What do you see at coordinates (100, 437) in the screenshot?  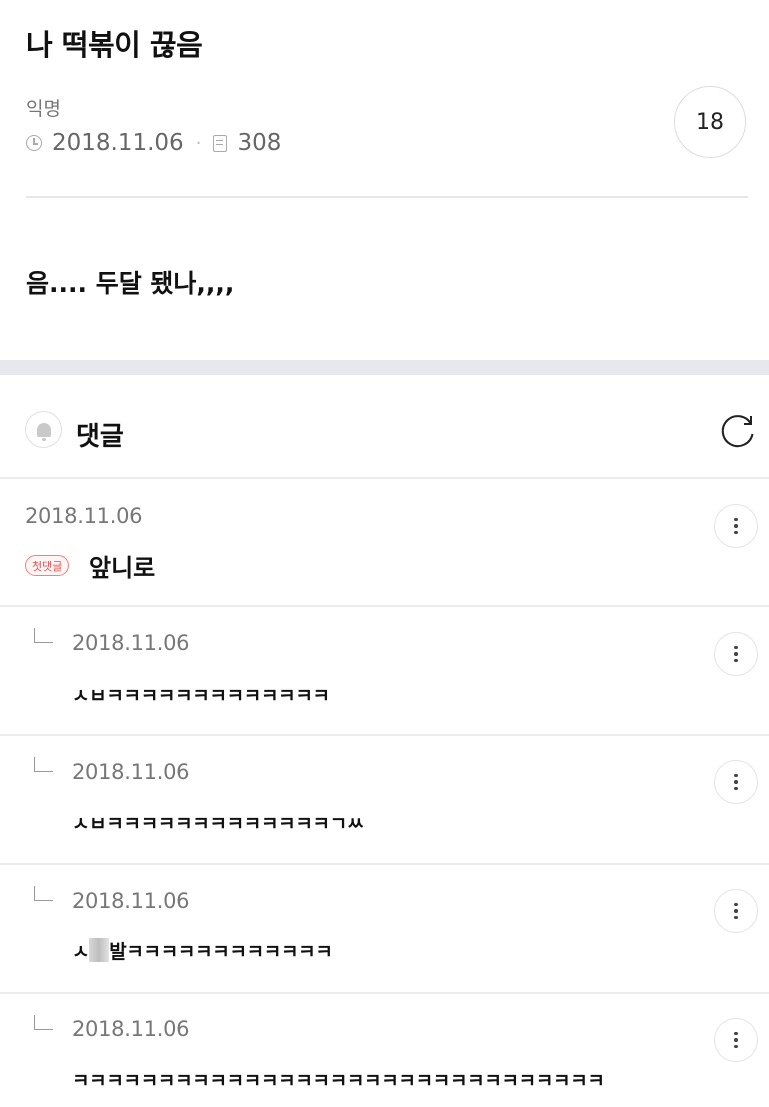 I see `comments-label: 댓글` at bounding box center [100, 437].